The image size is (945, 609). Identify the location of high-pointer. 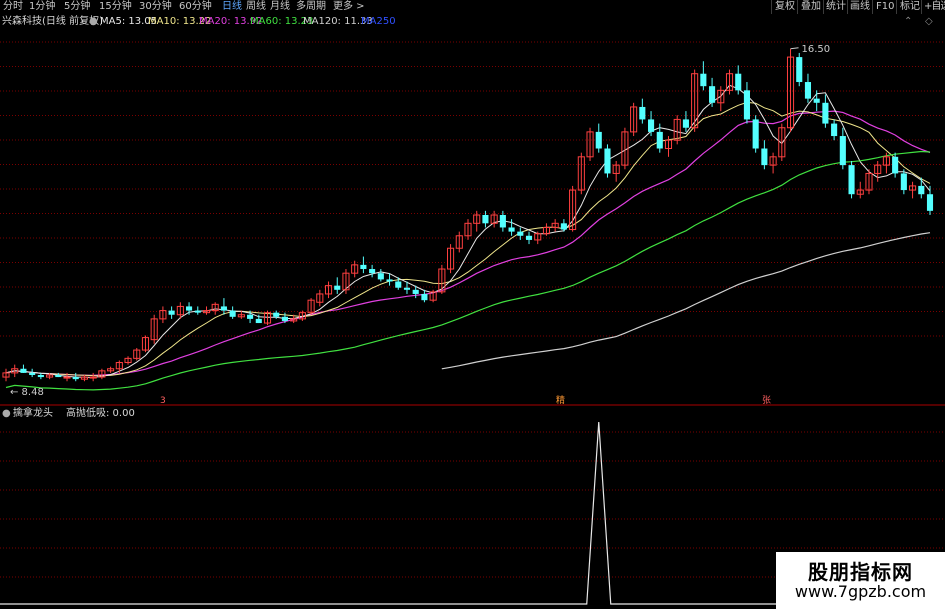
(794, 48).